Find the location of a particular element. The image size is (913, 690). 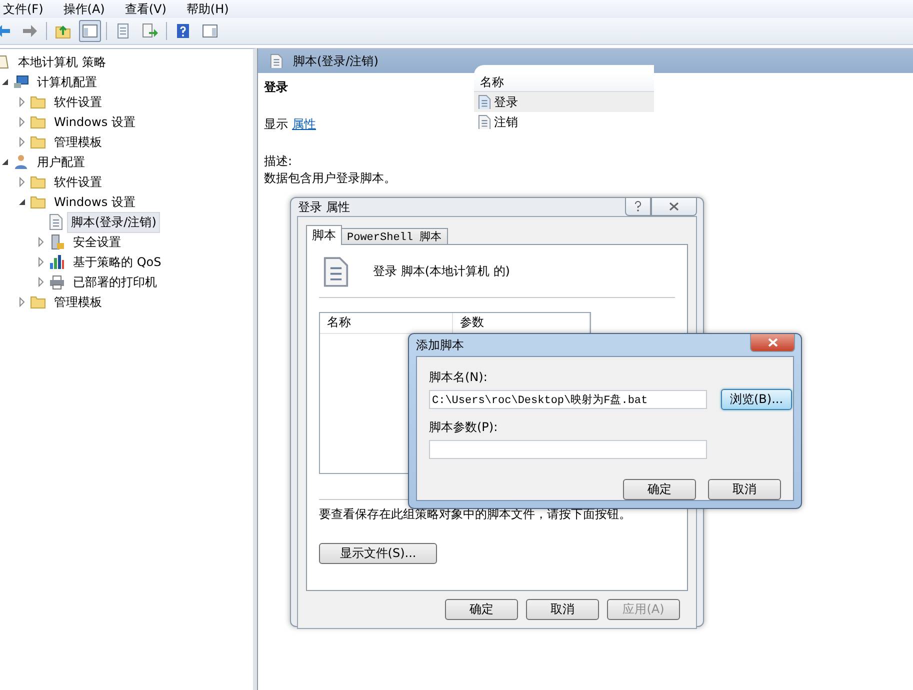

list-item: 登录 is located at coordinates (564, 102).